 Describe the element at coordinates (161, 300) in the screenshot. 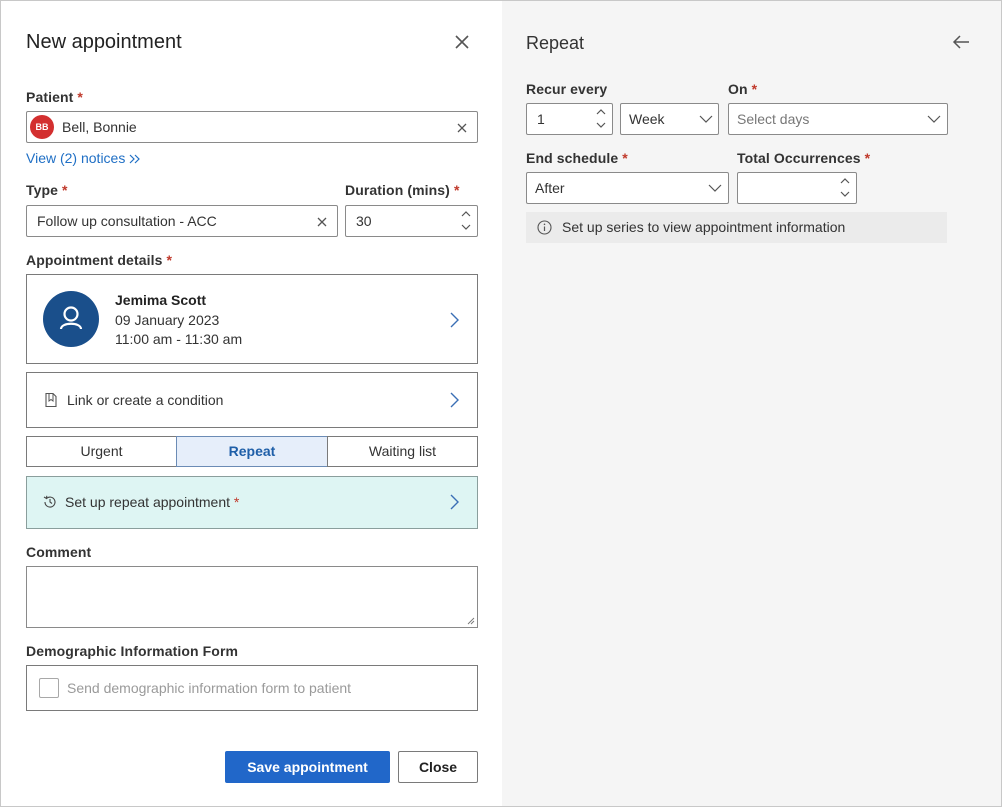

I see `practitioner-name: Jemima Scott` at that location.